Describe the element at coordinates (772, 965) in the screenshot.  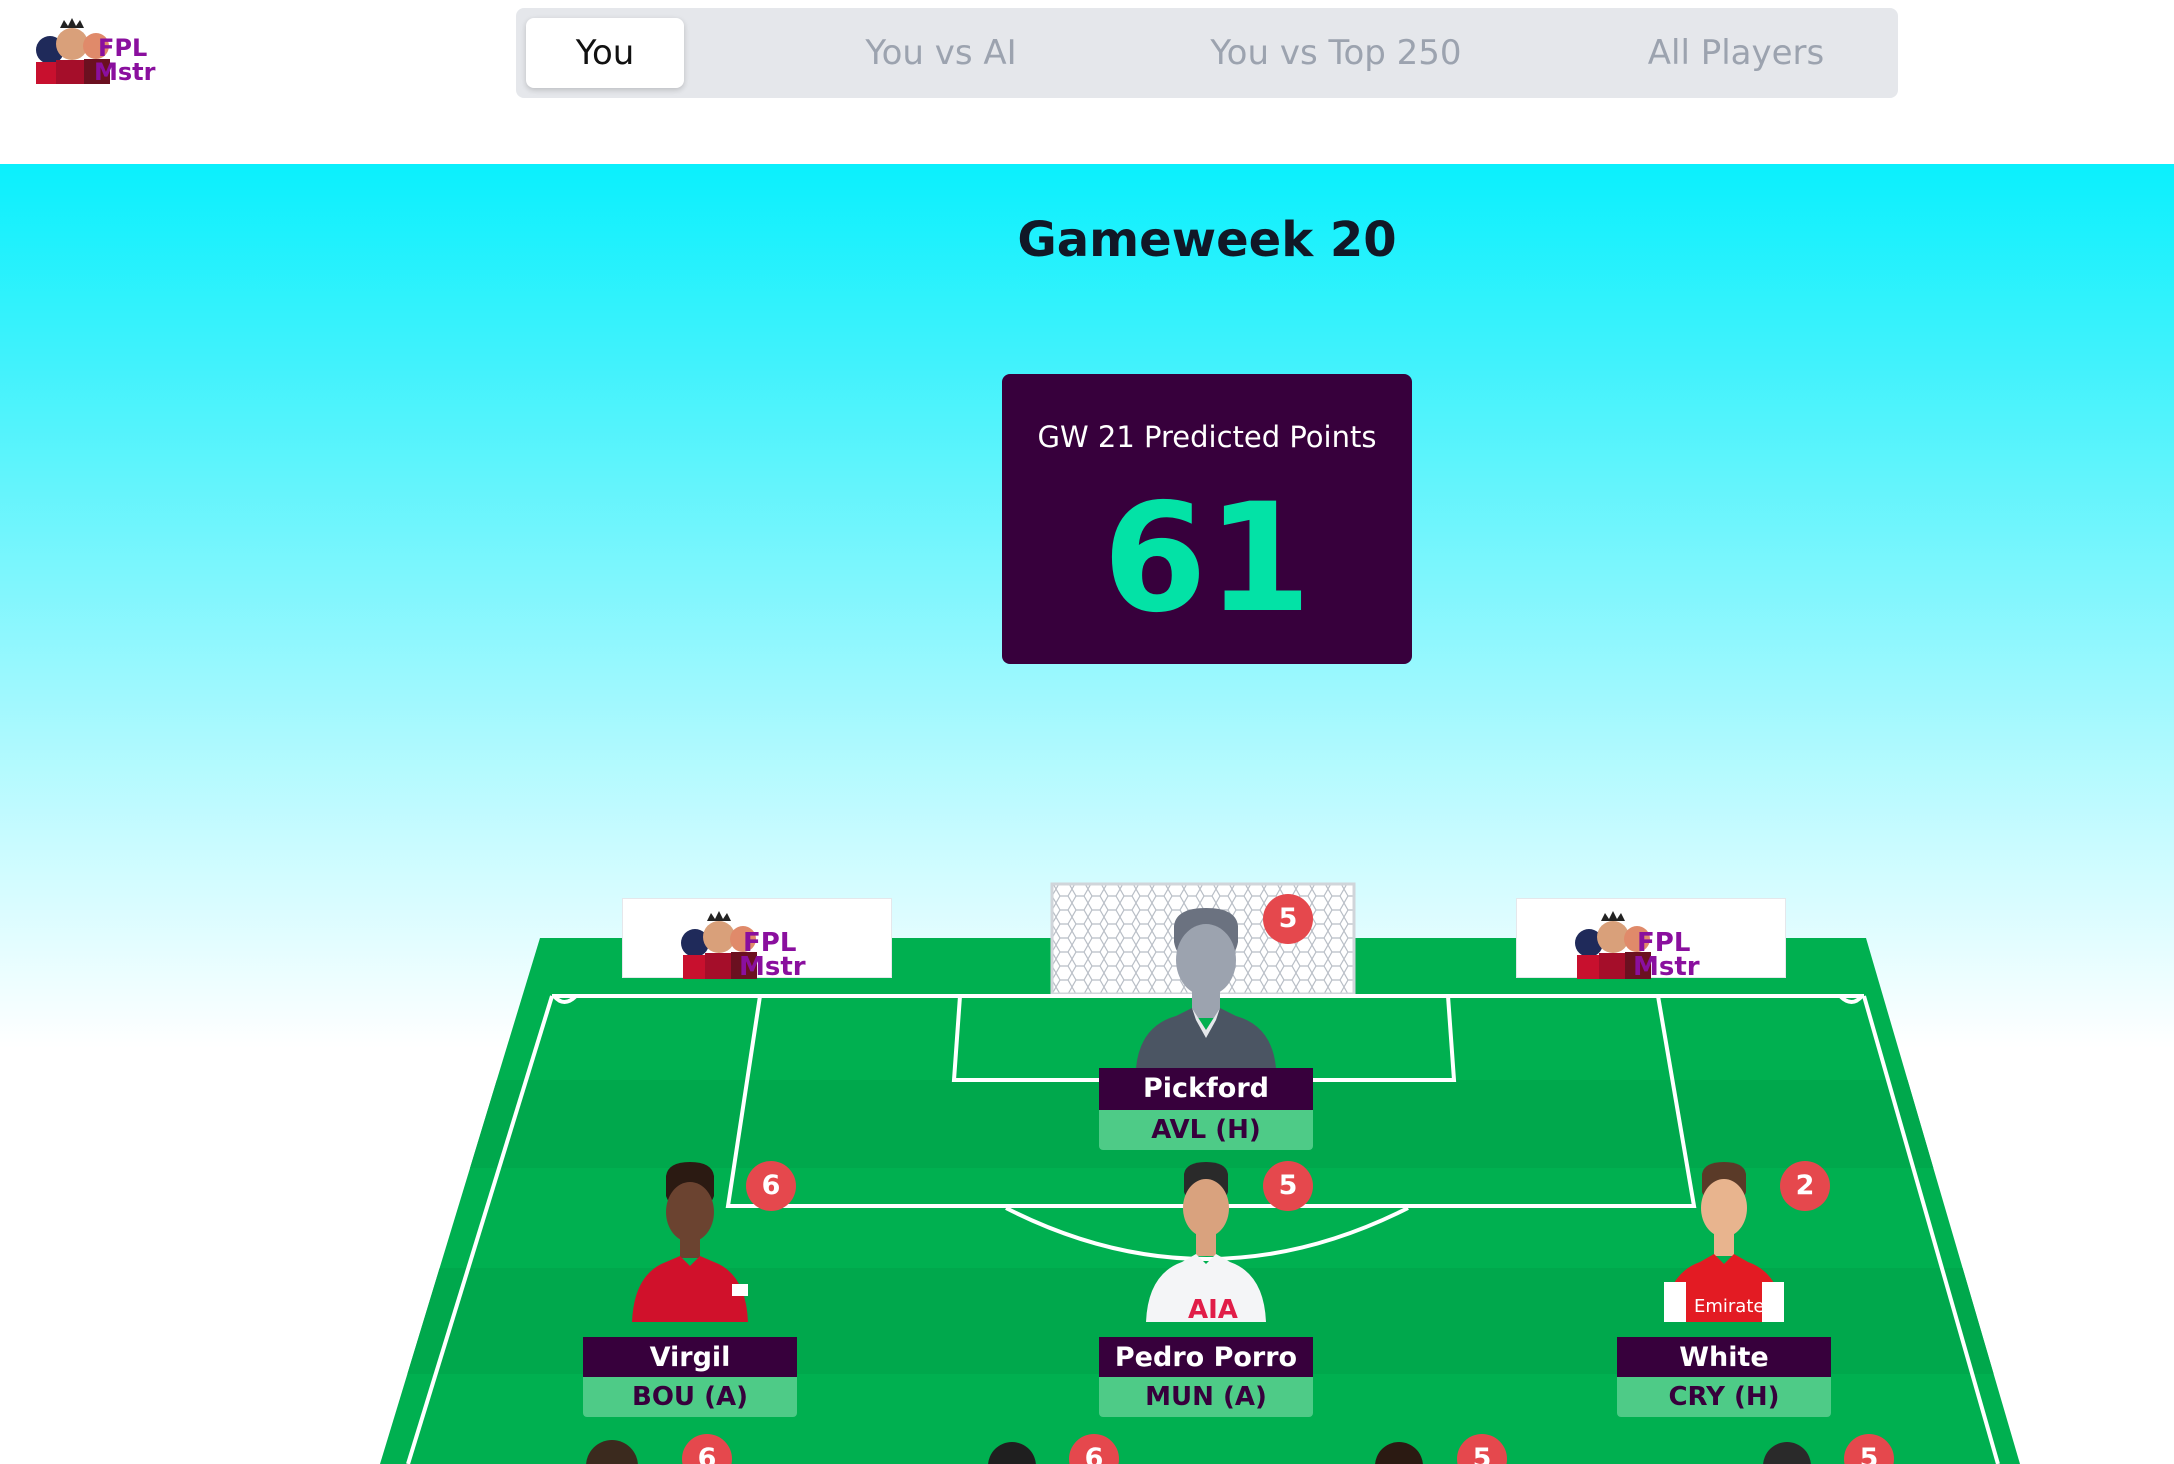
I see `ad-left-text-2: Mstr` at that location.